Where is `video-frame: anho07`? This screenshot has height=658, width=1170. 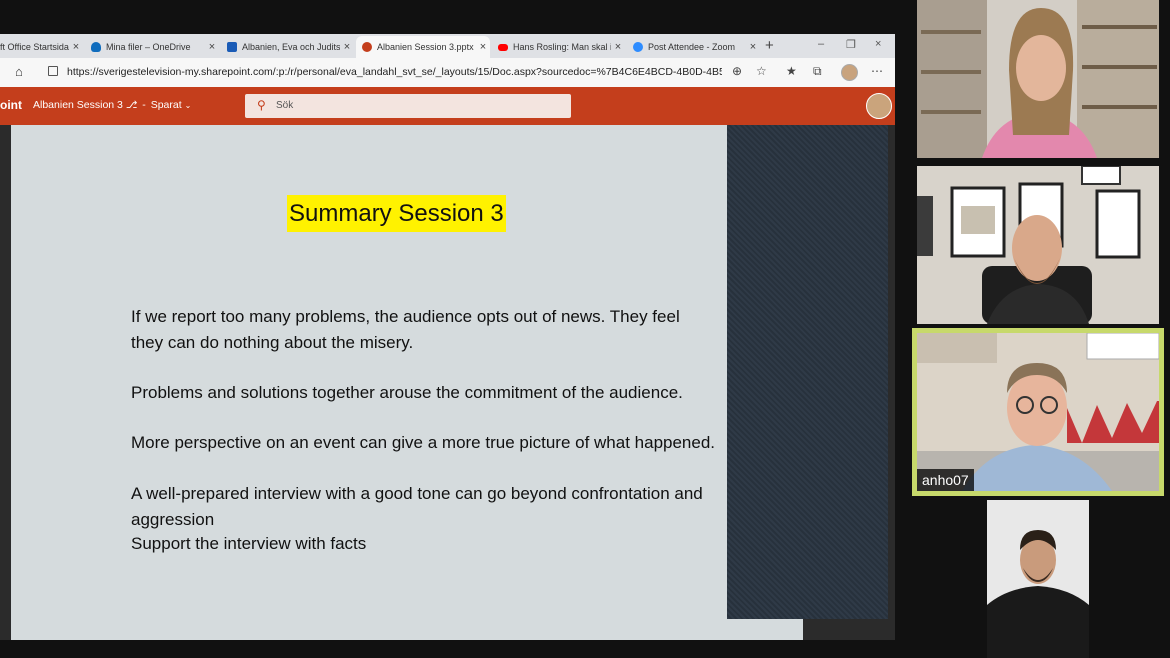 video-frame: anho07 is located at coordinates (1038, 412).